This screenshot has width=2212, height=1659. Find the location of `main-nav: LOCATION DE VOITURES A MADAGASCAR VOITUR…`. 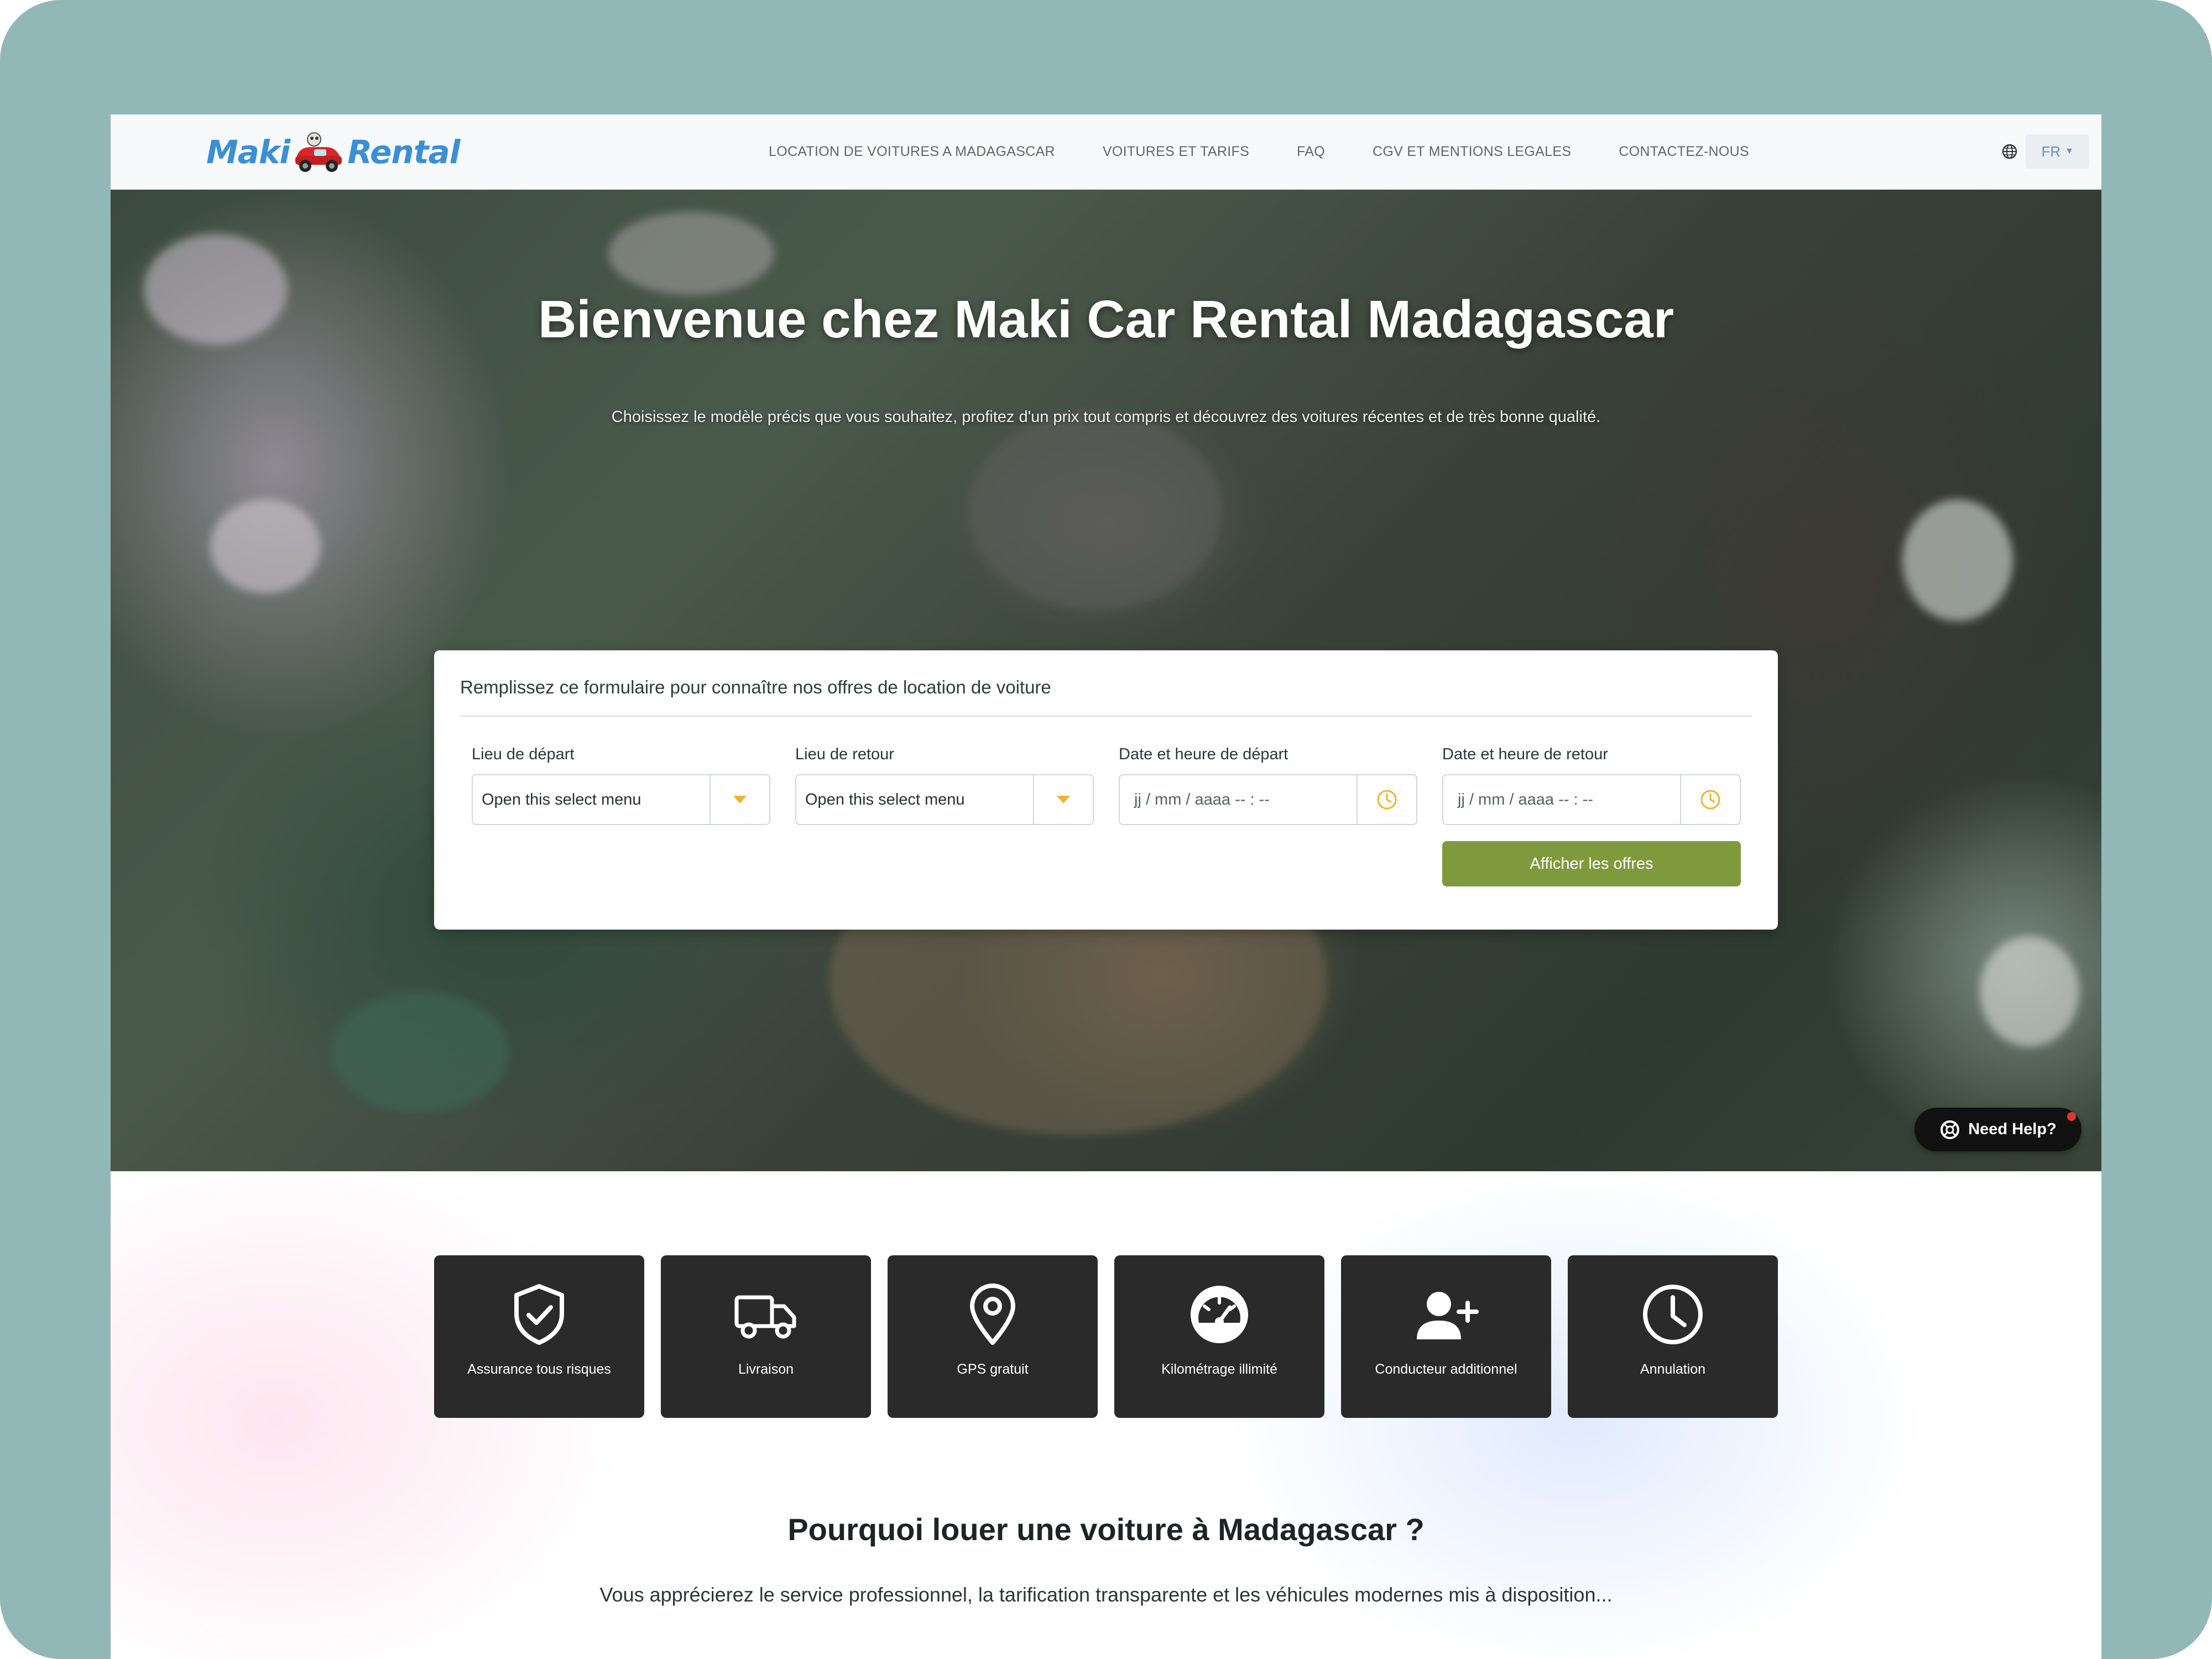

main-nav: LOCATION DE VOITURES A MADAGASCAR VOITUR… is located at coordinates (1283, 152).